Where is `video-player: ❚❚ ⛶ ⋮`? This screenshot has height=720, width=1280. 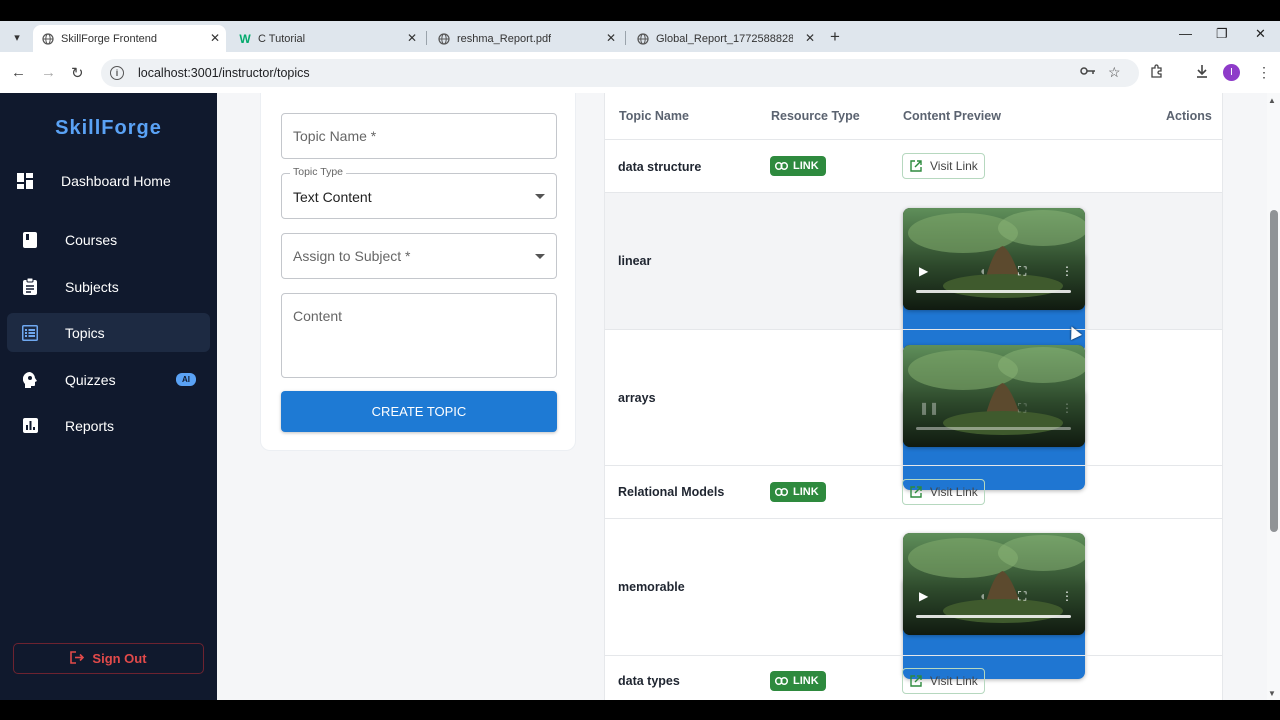
video-player: ❚❚ ⛶ ⋮ is located at coordinates (994, 396).